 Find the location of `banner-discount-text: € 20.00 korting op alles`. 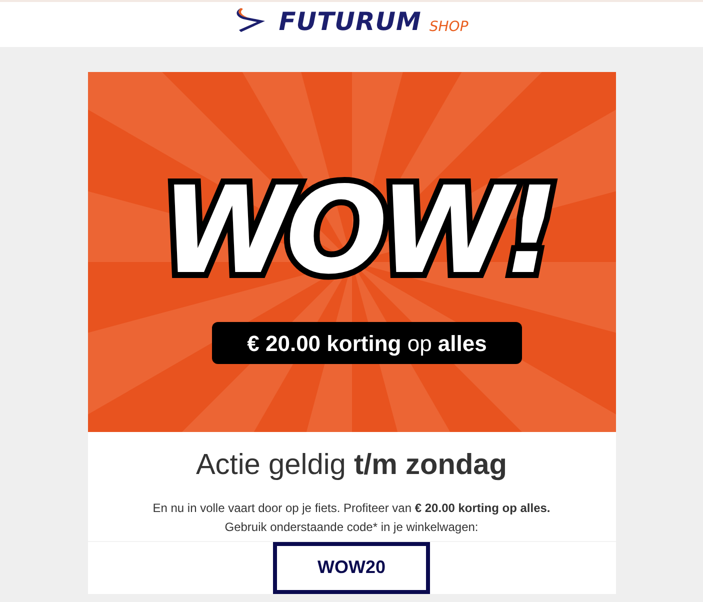

banner-discount-text: € 20.00 korting op alles is located at coordinates (366, 343).